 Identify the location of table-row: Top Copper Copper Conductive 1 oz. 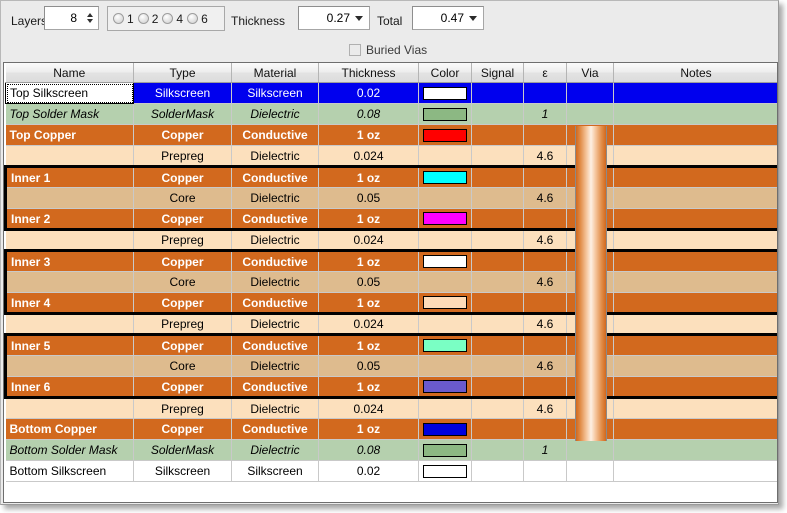
(391, 135).